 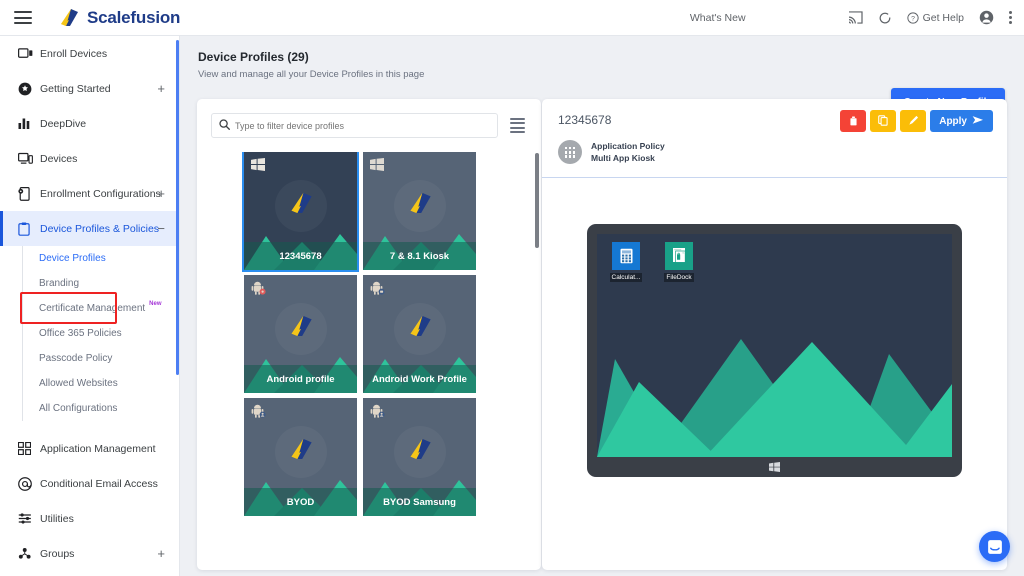 What do you see at coordinates (155, 303) in the screenshot?
I see `new-badge: New` at bounding box center [155, 303].